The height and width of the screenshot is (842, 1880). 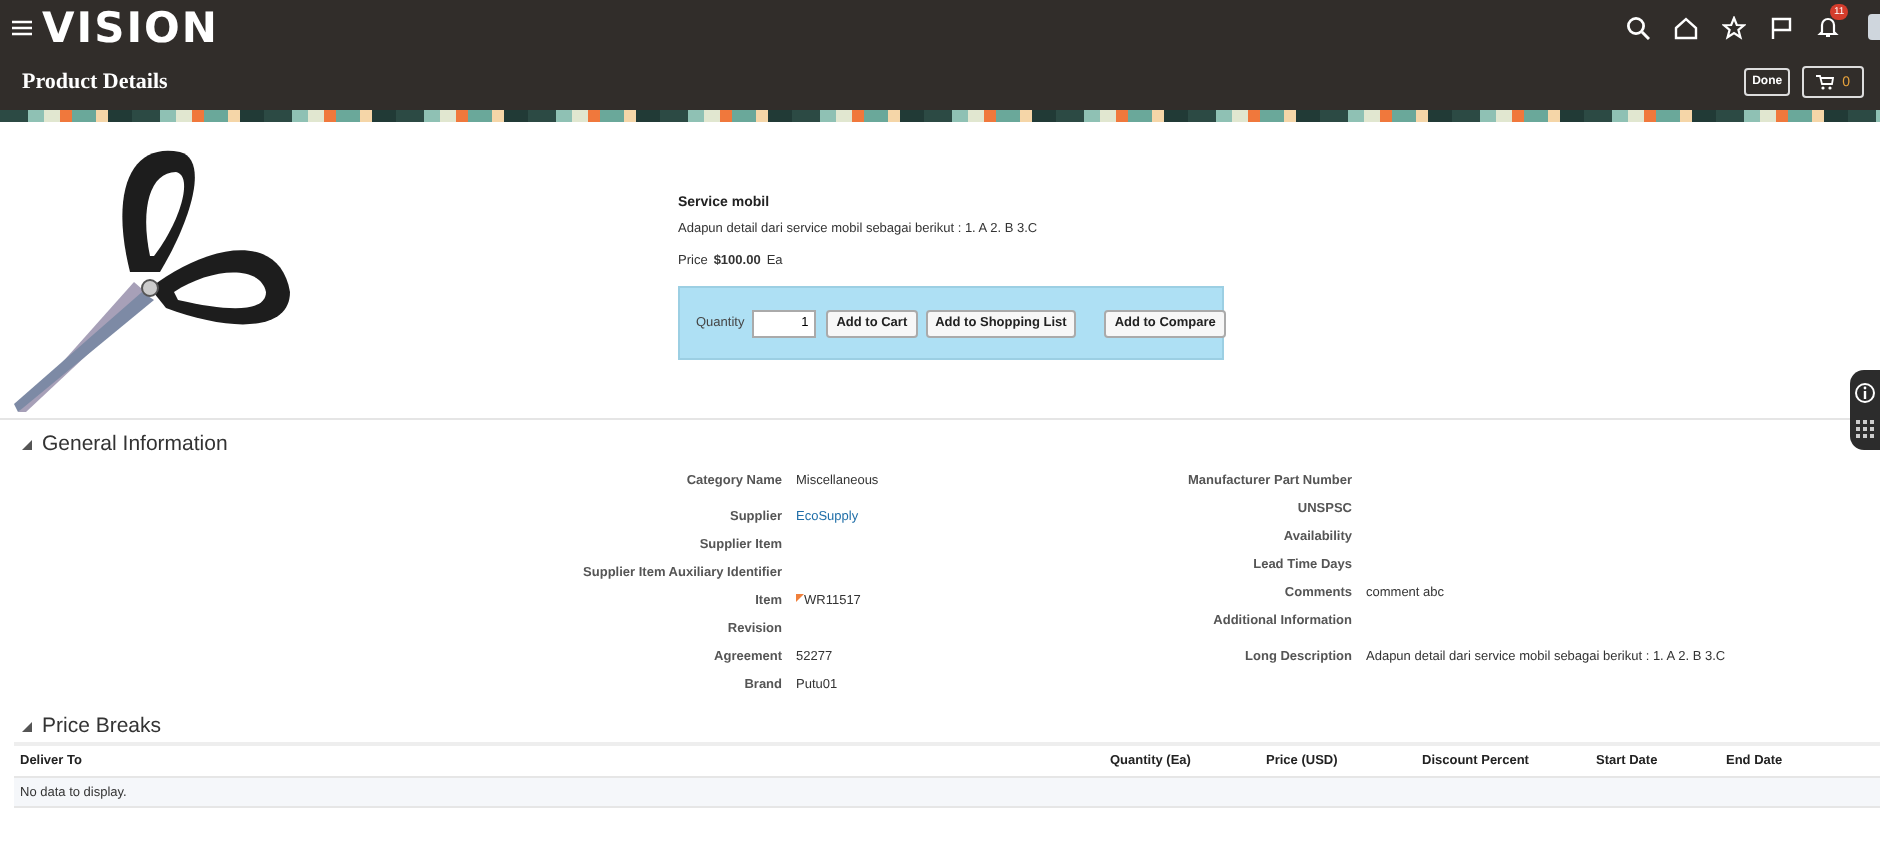 What do you see at coordinates (1638, 27) in the screenshot?
I see `search-icon` at bounding box center [1638, 27].